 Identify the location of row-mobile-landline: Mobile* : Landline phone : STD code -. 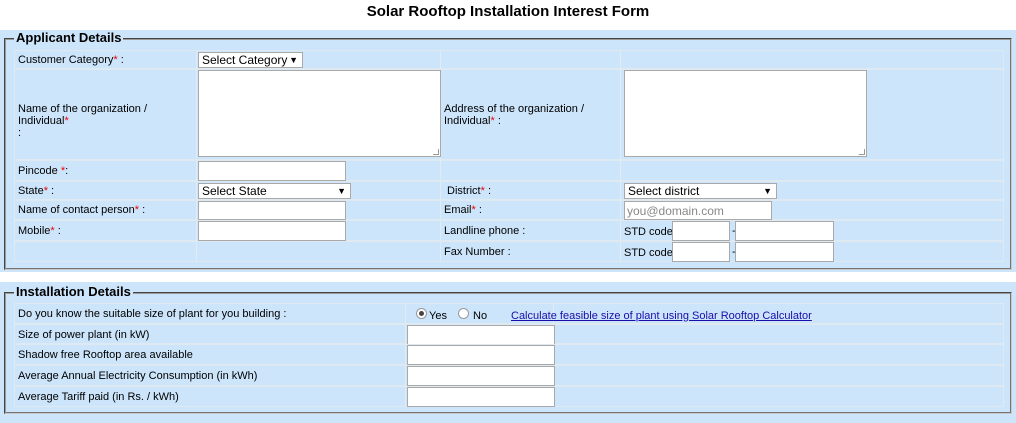
(509, 230).